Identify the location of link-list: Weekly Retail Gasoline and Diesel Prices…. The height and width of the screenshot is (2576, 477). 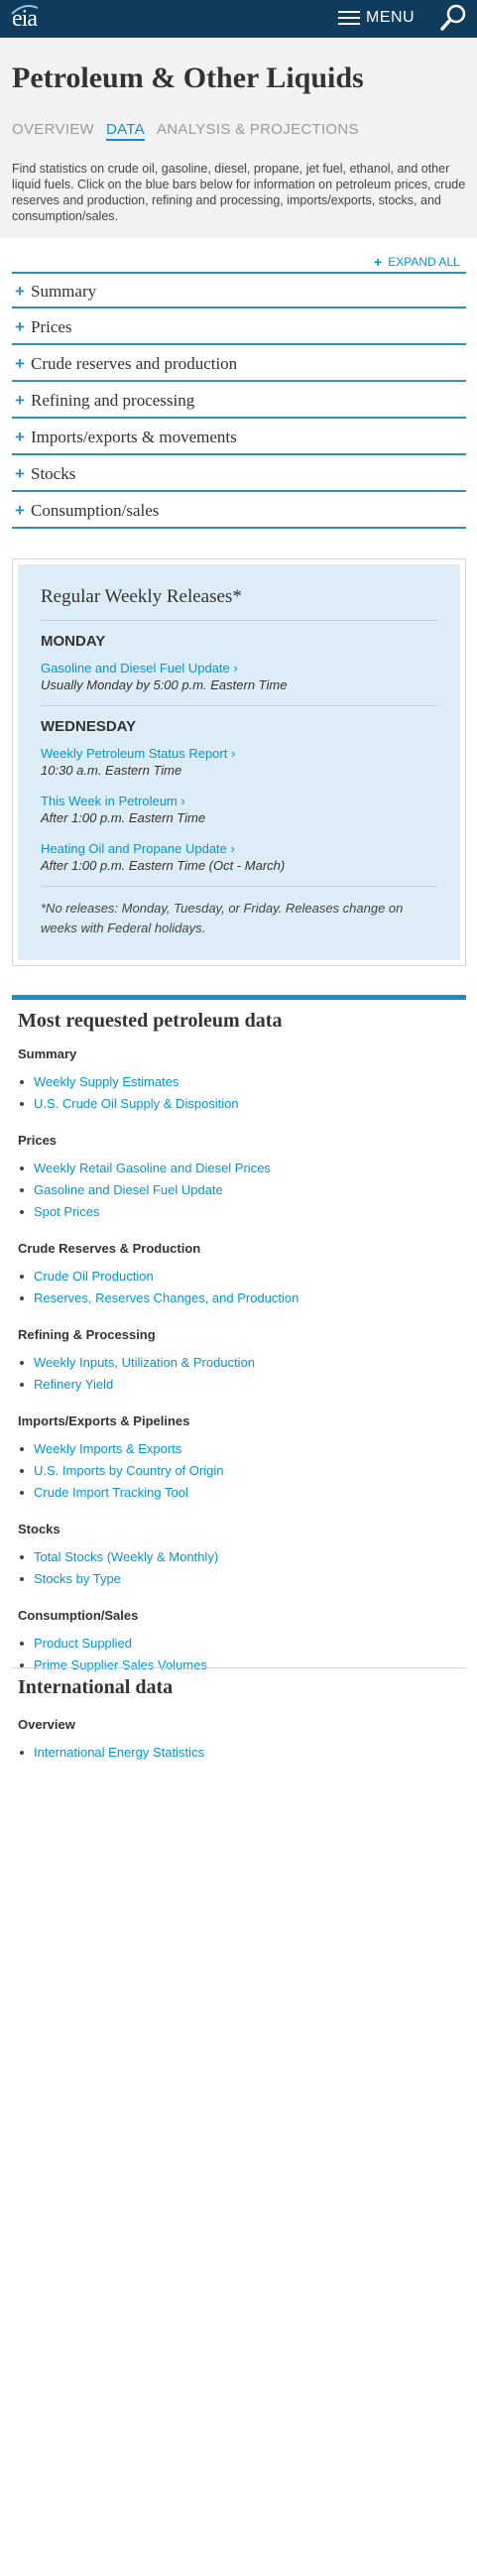
(241, 1190).